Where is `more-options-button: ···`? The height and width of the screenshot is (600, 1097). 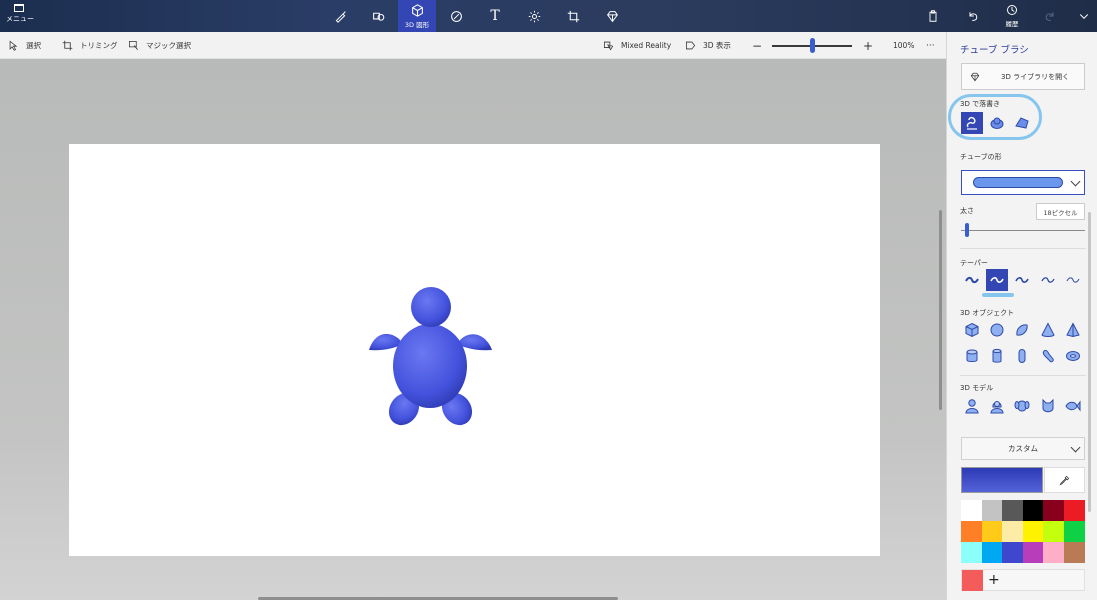
more-options-button: ··· is located at coordinates (930, 45).